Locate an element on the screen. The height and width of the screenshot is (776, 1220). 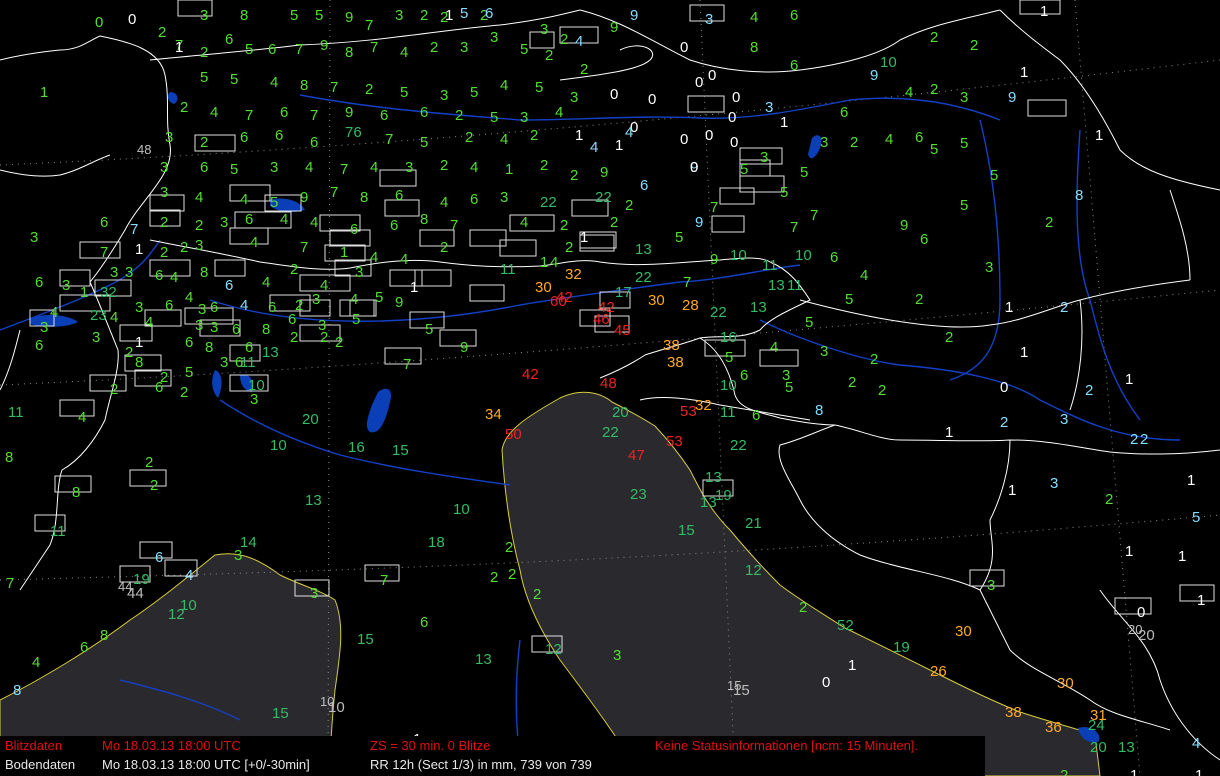
precip-value: 22 is located at coordinates (738, 445).